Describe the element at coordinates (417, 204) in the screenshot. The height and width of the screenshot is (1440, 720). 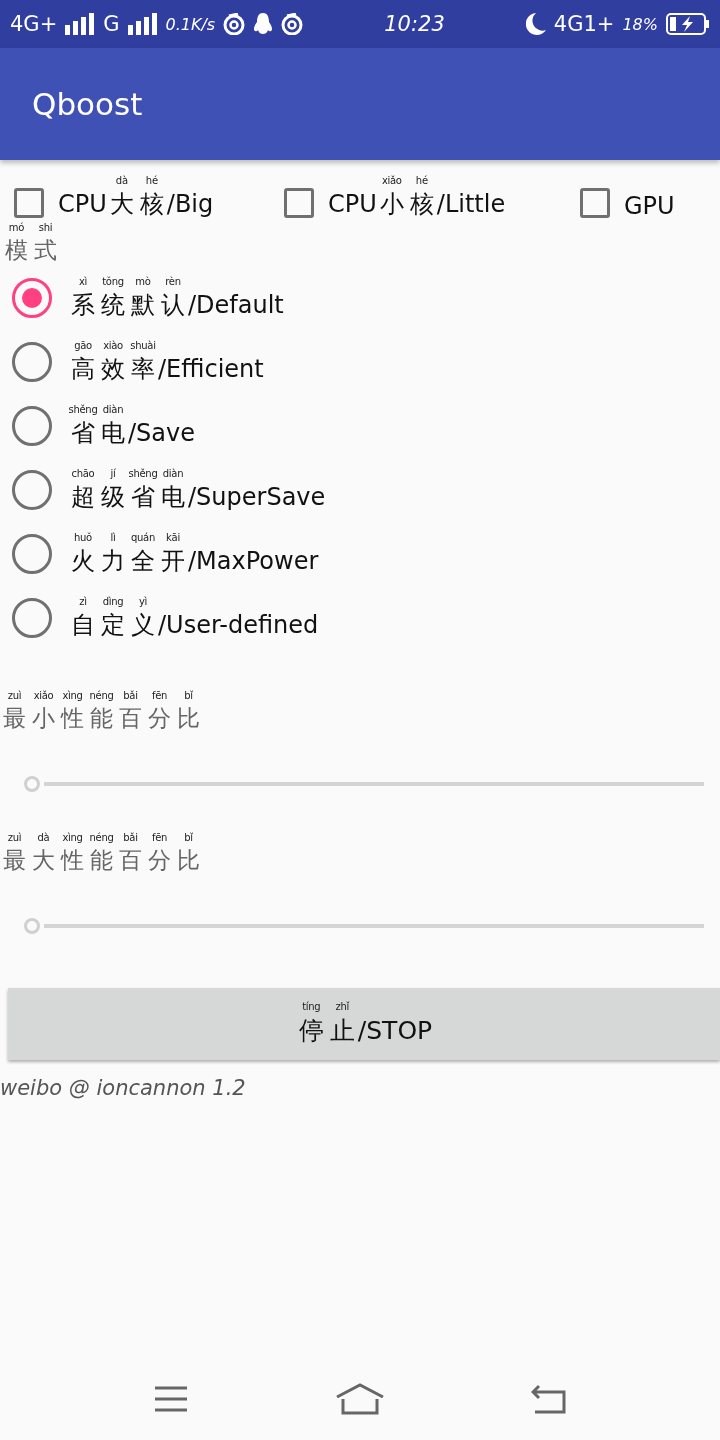
I see `checkbox-label: CPU小核/Little` at that location.